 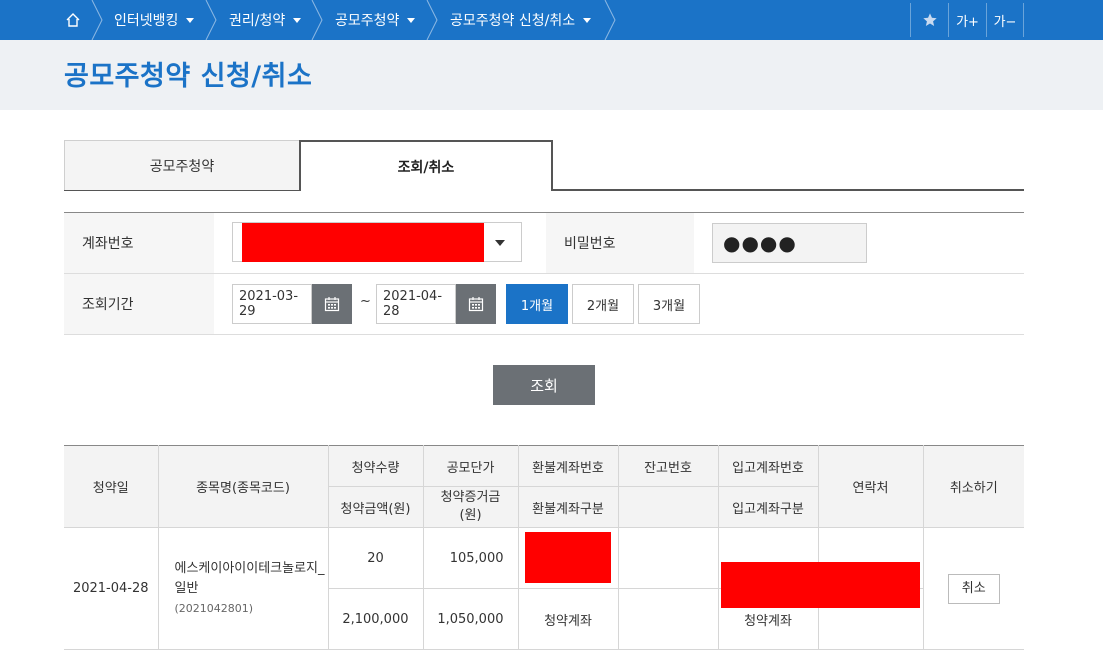 What do you see at coordinates (188, 76) in the screenshot?
I see `page-title: 공모주청약 신청/취소` at bounding box center [188, 76].